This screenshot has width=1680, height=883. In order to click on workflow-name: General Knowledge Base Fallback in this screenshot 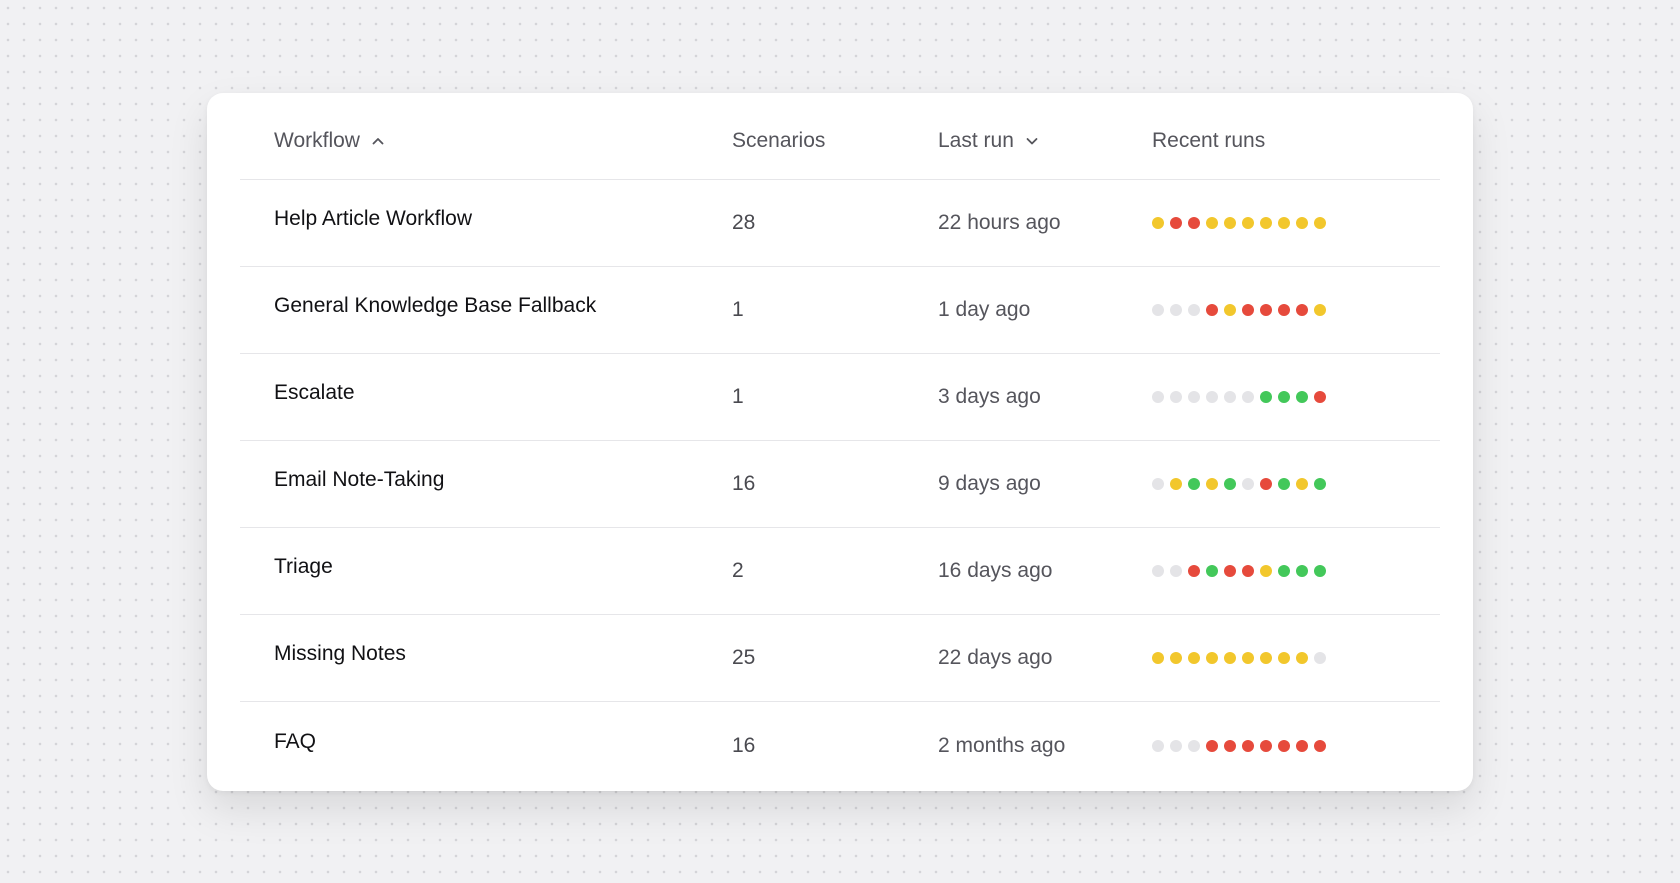, I will do `click(503, 306)`.